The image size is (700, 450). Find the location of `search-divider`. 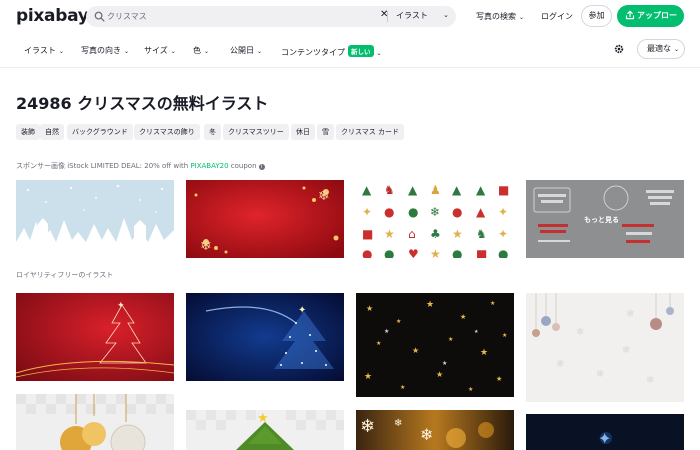

search-divider is located at coordinates (387, 16).